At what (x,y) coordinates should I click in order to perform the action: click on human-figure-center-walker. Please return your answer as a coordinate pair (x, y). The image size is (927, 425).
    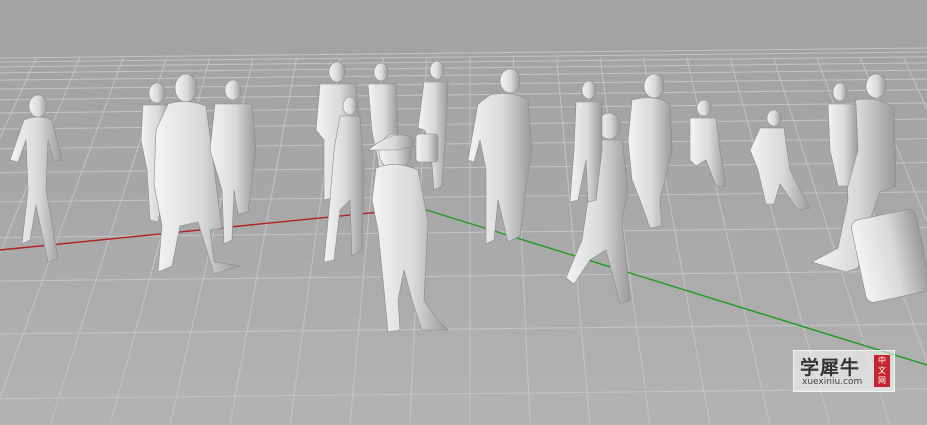
    Looking at the image, I should click on (500, 156).